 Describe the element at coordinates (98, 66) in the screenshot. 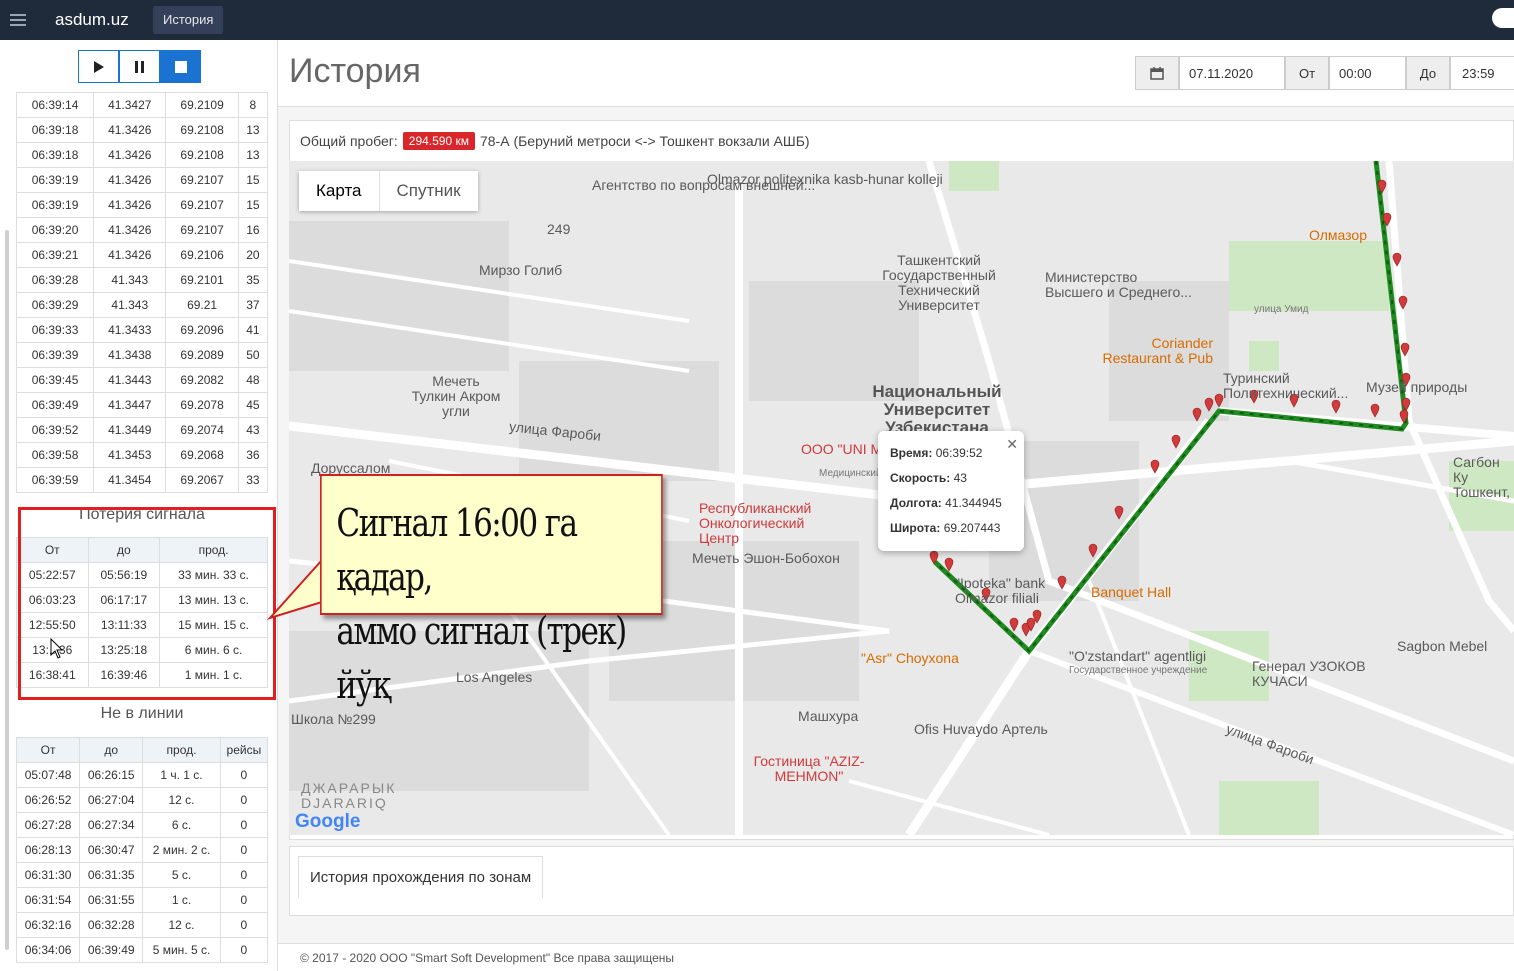

I see `play-button` at that location.